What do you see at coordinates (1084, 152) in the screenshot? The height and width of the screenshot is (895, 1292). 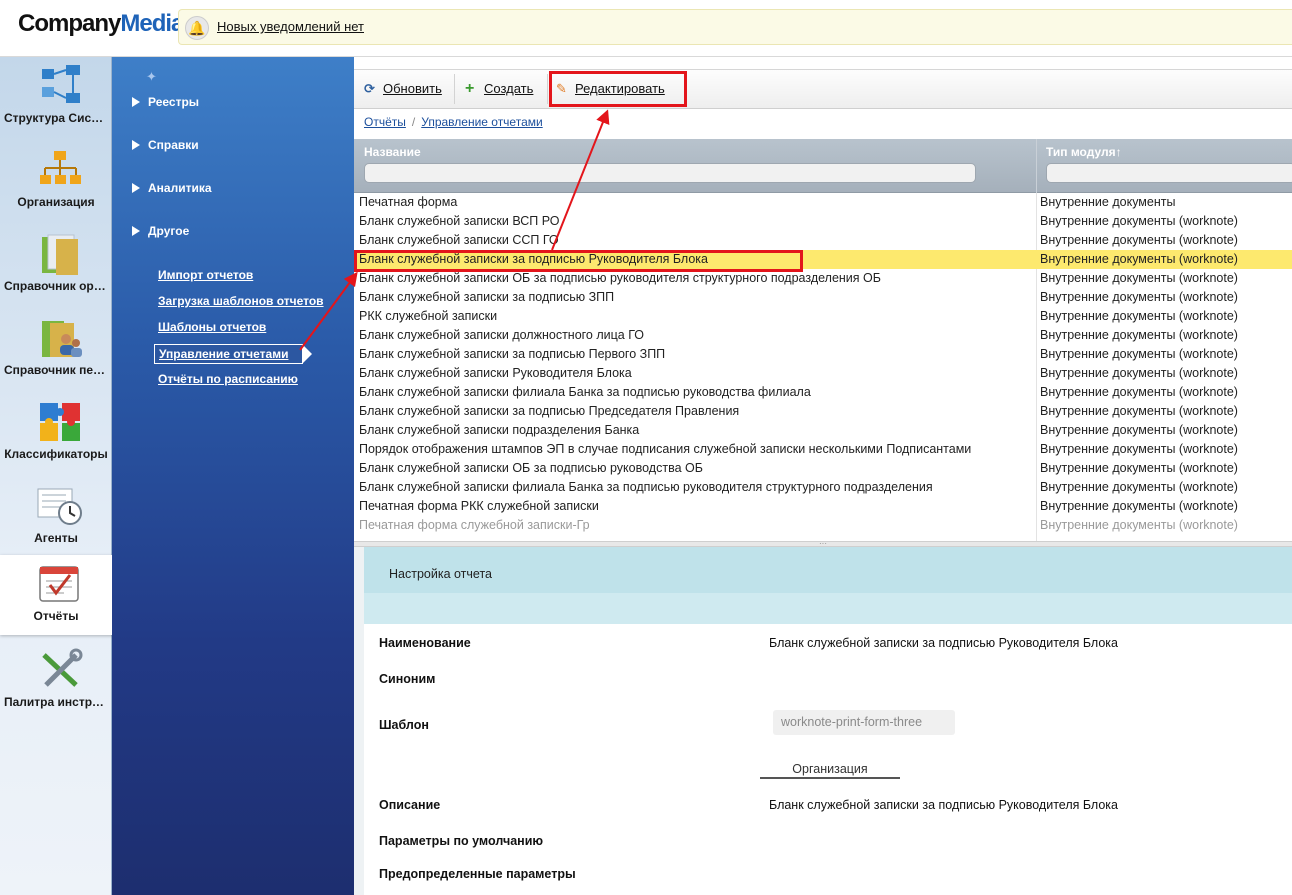 I see `column-header-module-type: Тип модуля↑` at bounding box center [1084, 152].